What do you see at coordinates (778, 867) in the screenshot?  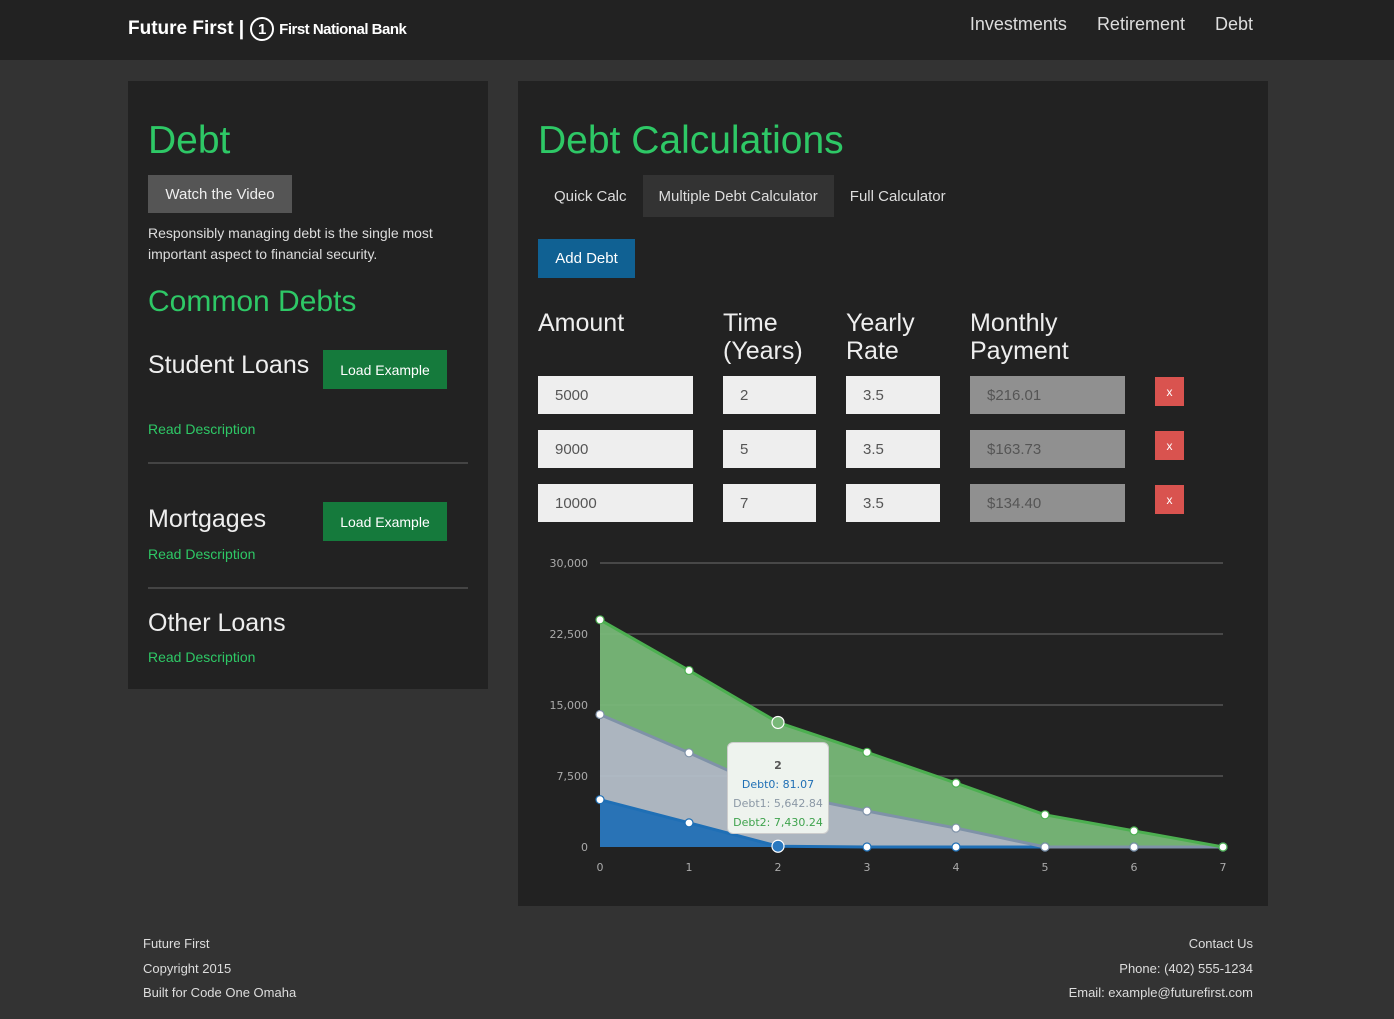 I see `x-tick-label: 2` at bounding box center [778, 867].